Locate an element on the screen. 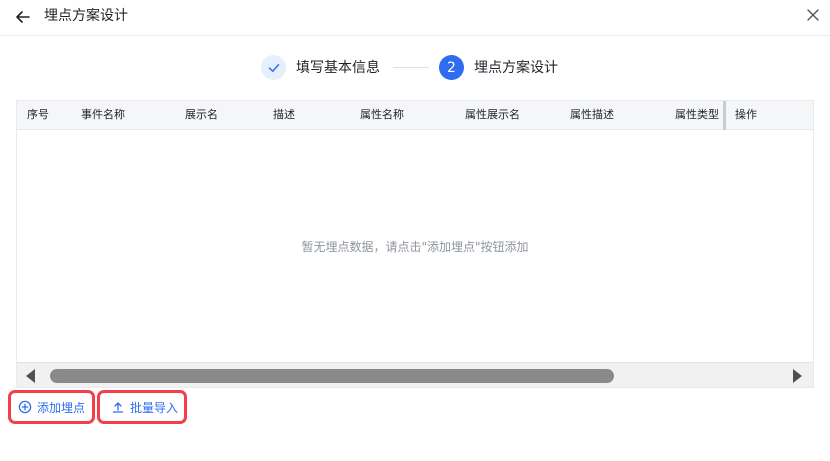 Image resolution: width=830 pixels, height=461 pixels. check-icon is located at coordinates (273, 67).